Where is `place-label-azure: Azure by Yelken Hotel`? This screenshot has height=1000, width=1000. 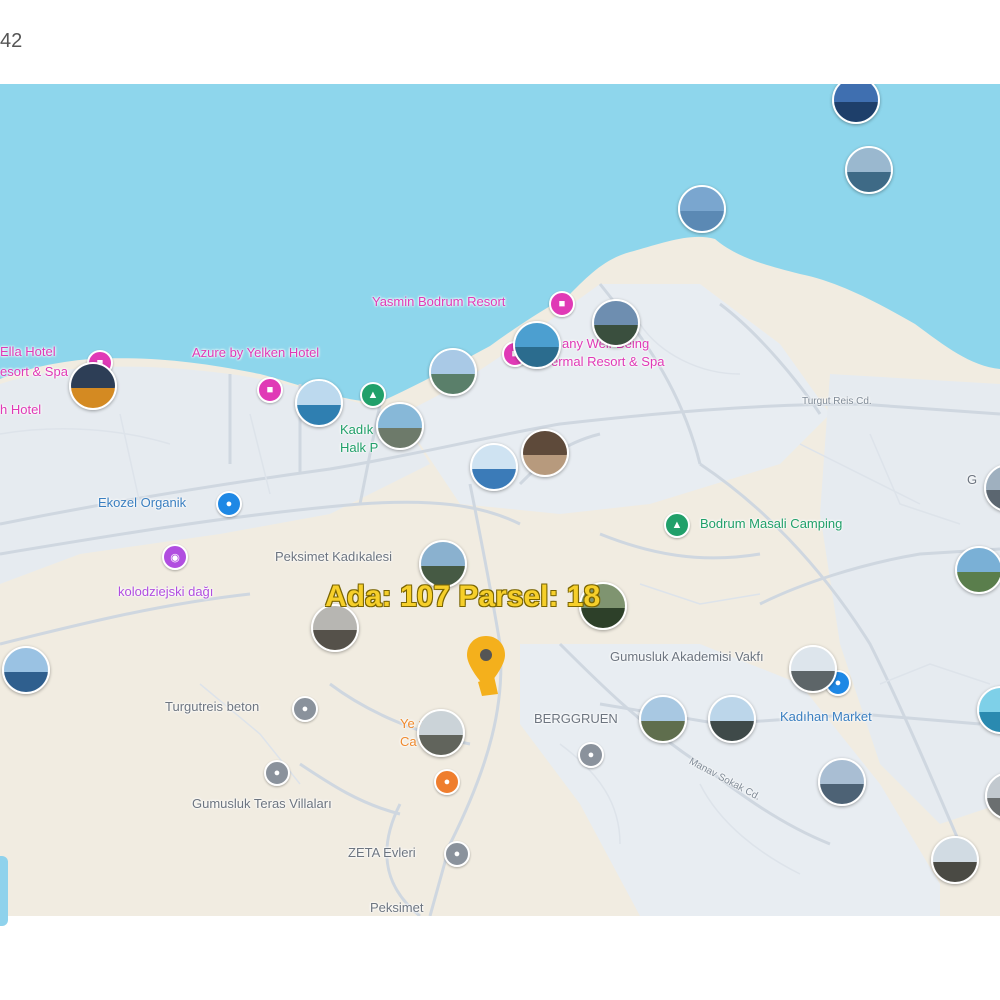
place-label-azure: Azure by Yelken Hotel is located at coordinates (255, 352).